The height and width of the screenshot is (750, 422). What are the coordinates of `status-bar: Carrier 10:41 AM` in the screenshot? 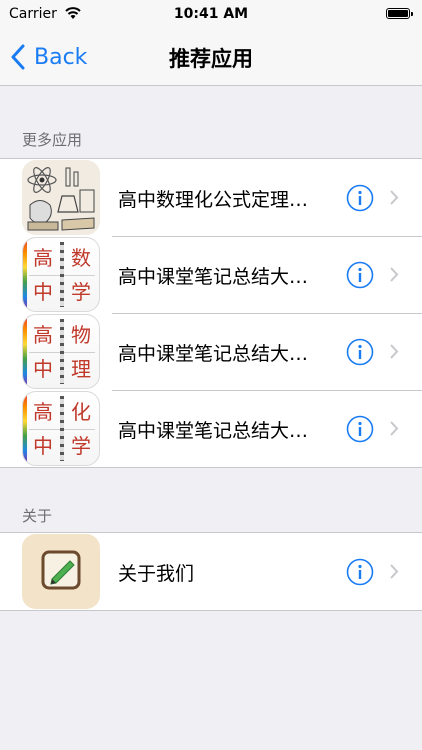 It's located at (211, 15).